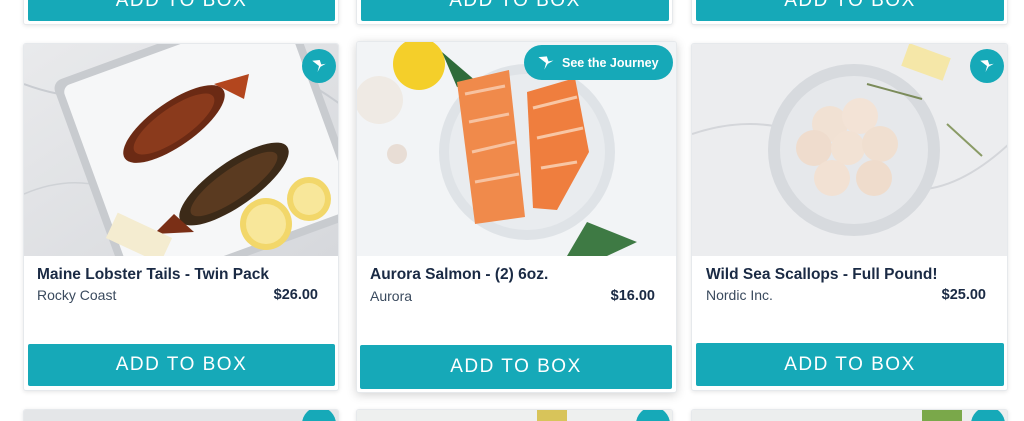 The width and height of the screenshot is (1024, 421). Describe the element at coordinates (77, 295) in the screenshot. I see `product-vendor: Rocky Coast` at that location.